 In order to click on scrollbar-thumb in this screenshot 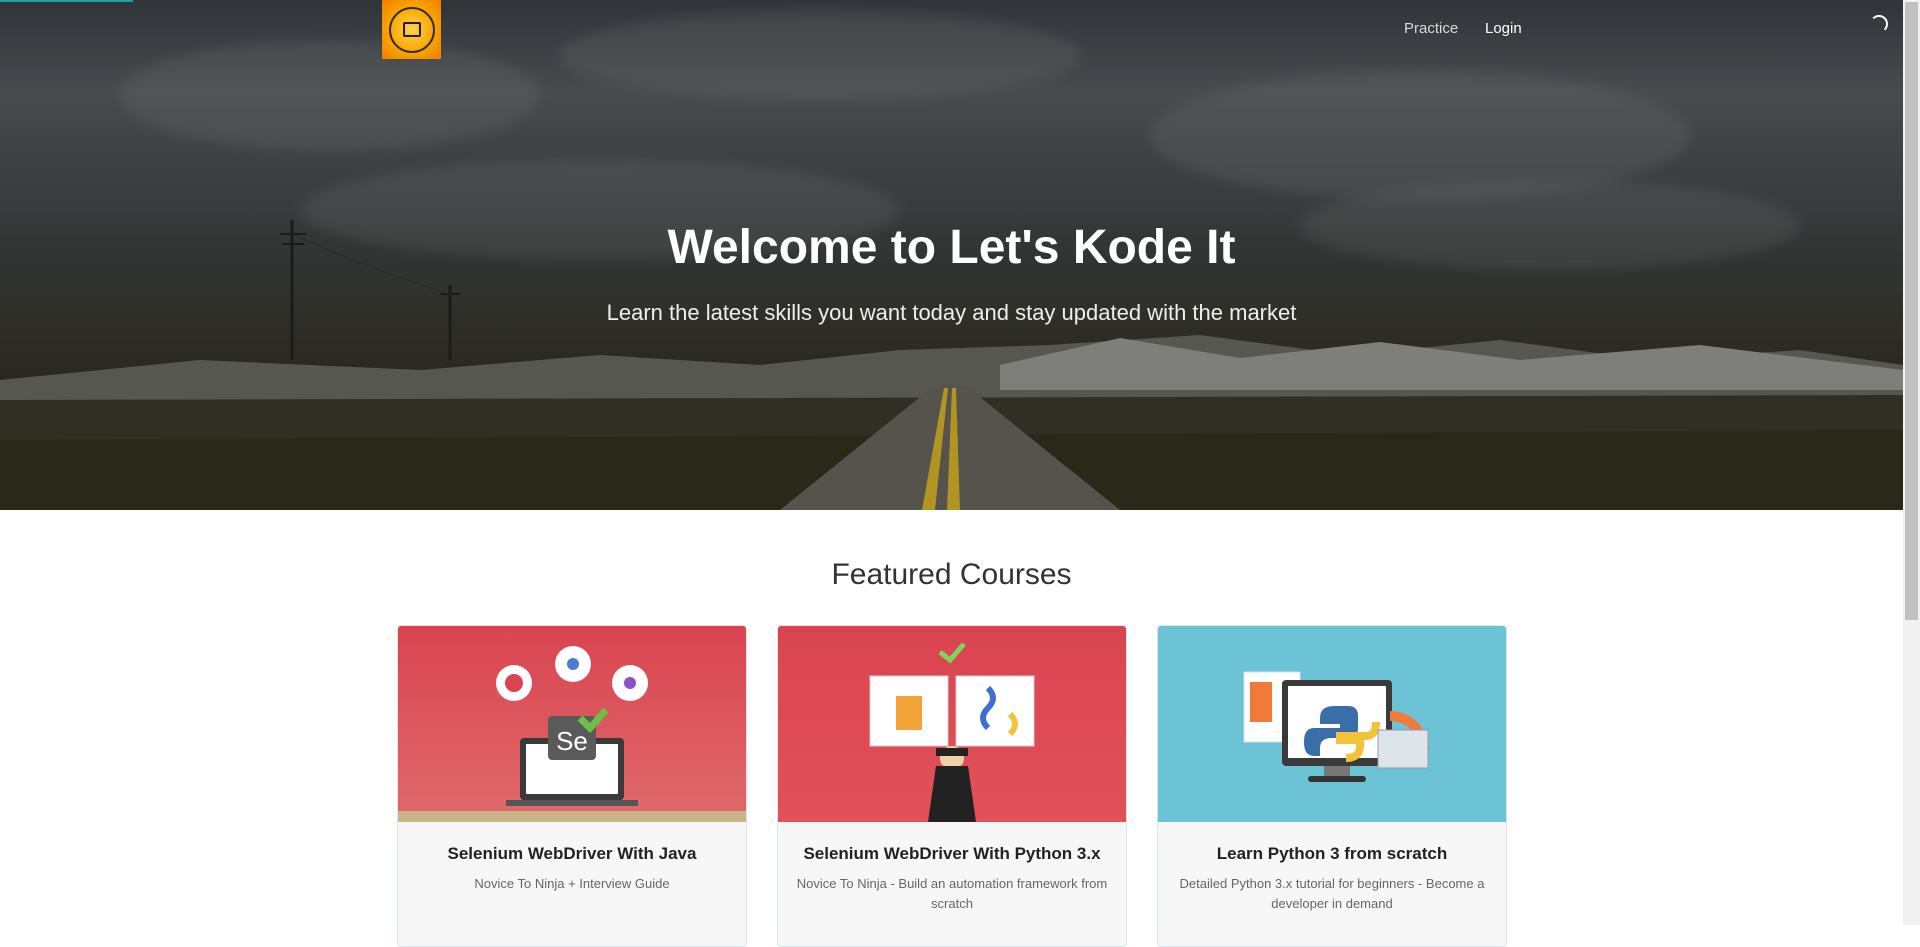, I will do `click(1911, 311)`.